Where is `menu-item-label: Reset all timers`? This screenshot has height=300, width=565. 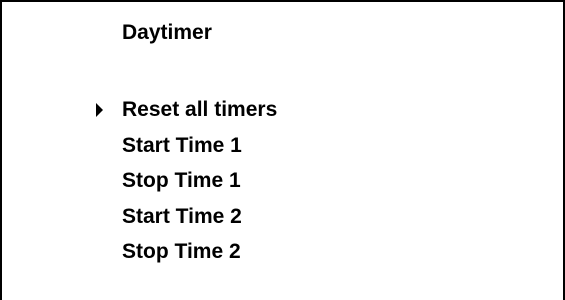
menu-item-label: Reset all timers is located at coordinates (200, 109).